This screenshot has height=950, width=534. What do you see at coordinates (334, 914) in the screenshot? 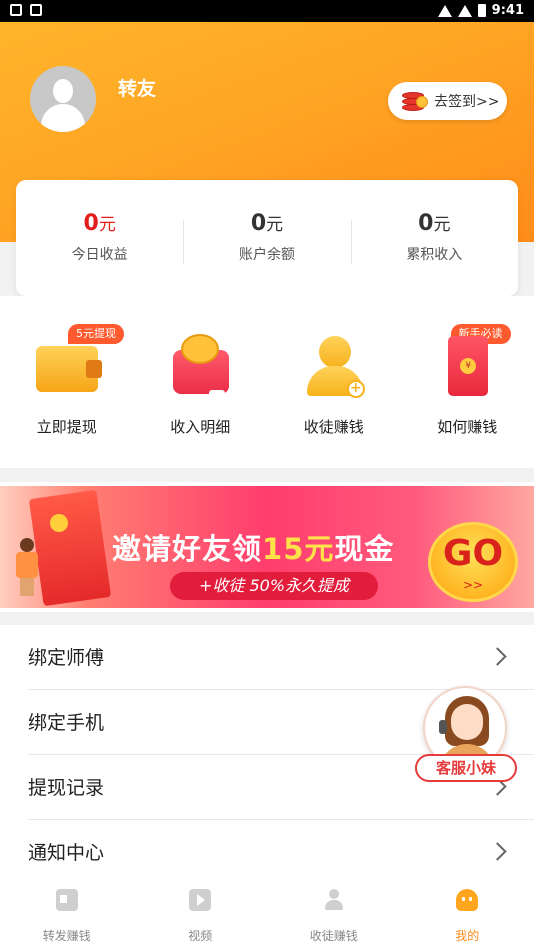
I see `tab-recruit: 收徒赚钱` at bounding box center [334, 914].